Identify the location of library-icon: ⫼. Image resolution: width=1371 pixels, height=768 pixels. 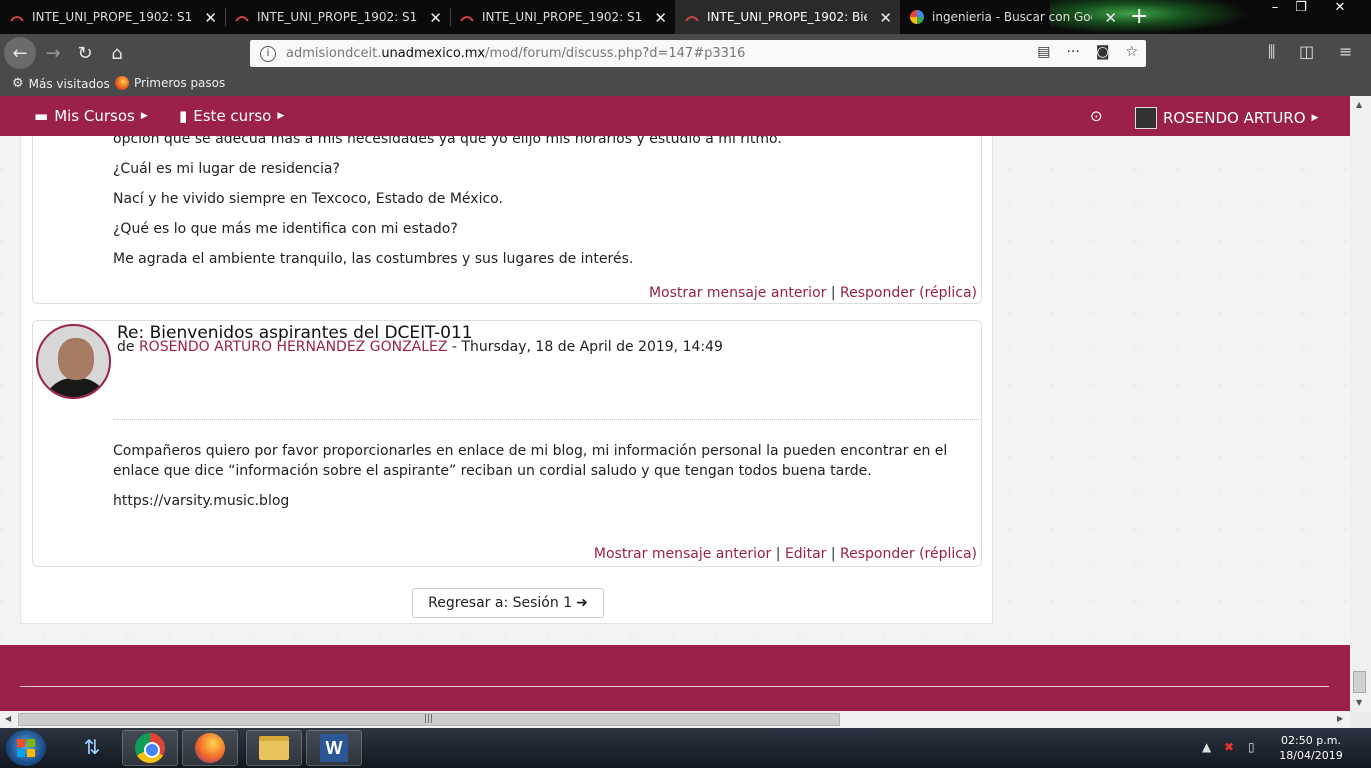
(1271, 52).